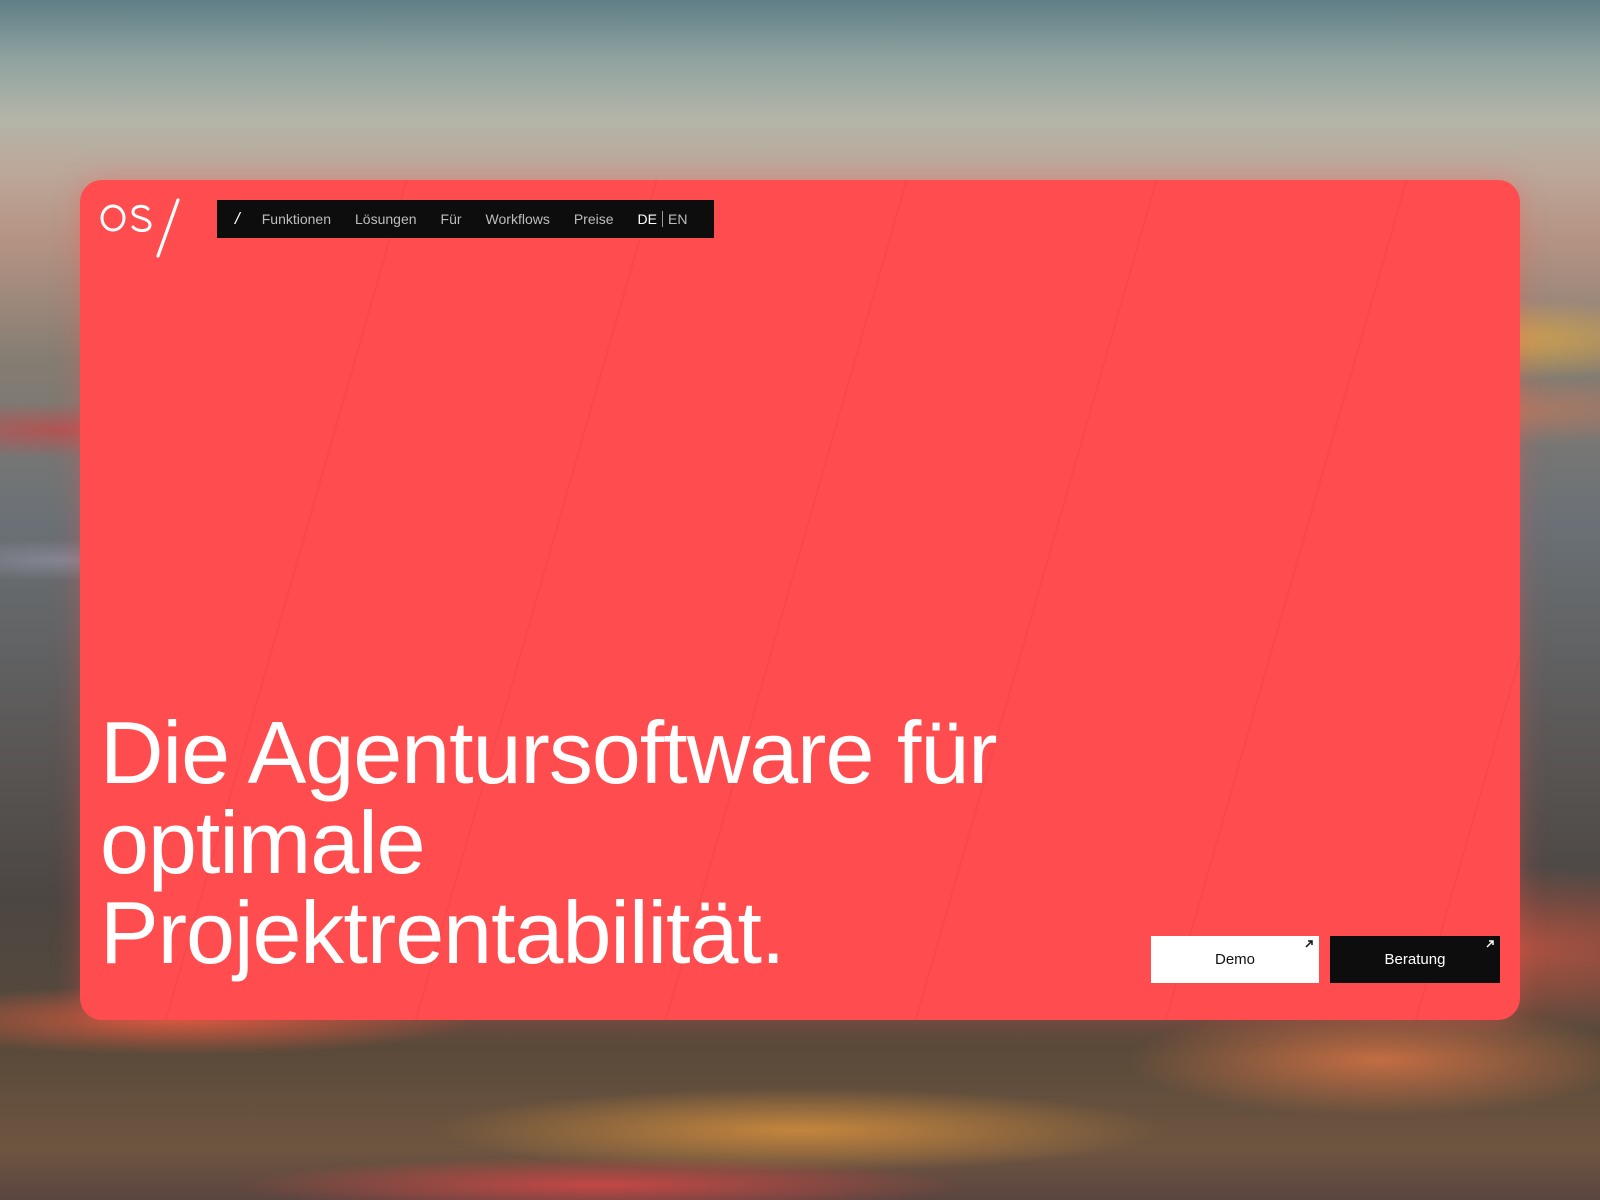 This screenshot has height=1200, width=1600. I want to click on nav-item-fuer: Für, so click(451, 219).